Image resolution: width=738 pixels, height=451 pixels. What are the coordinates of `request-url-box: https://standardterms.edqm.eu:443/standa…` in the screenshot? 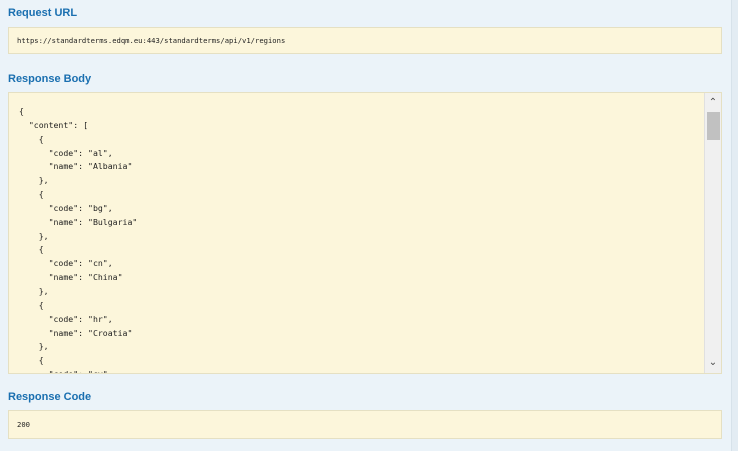 It's located at (365, 40).